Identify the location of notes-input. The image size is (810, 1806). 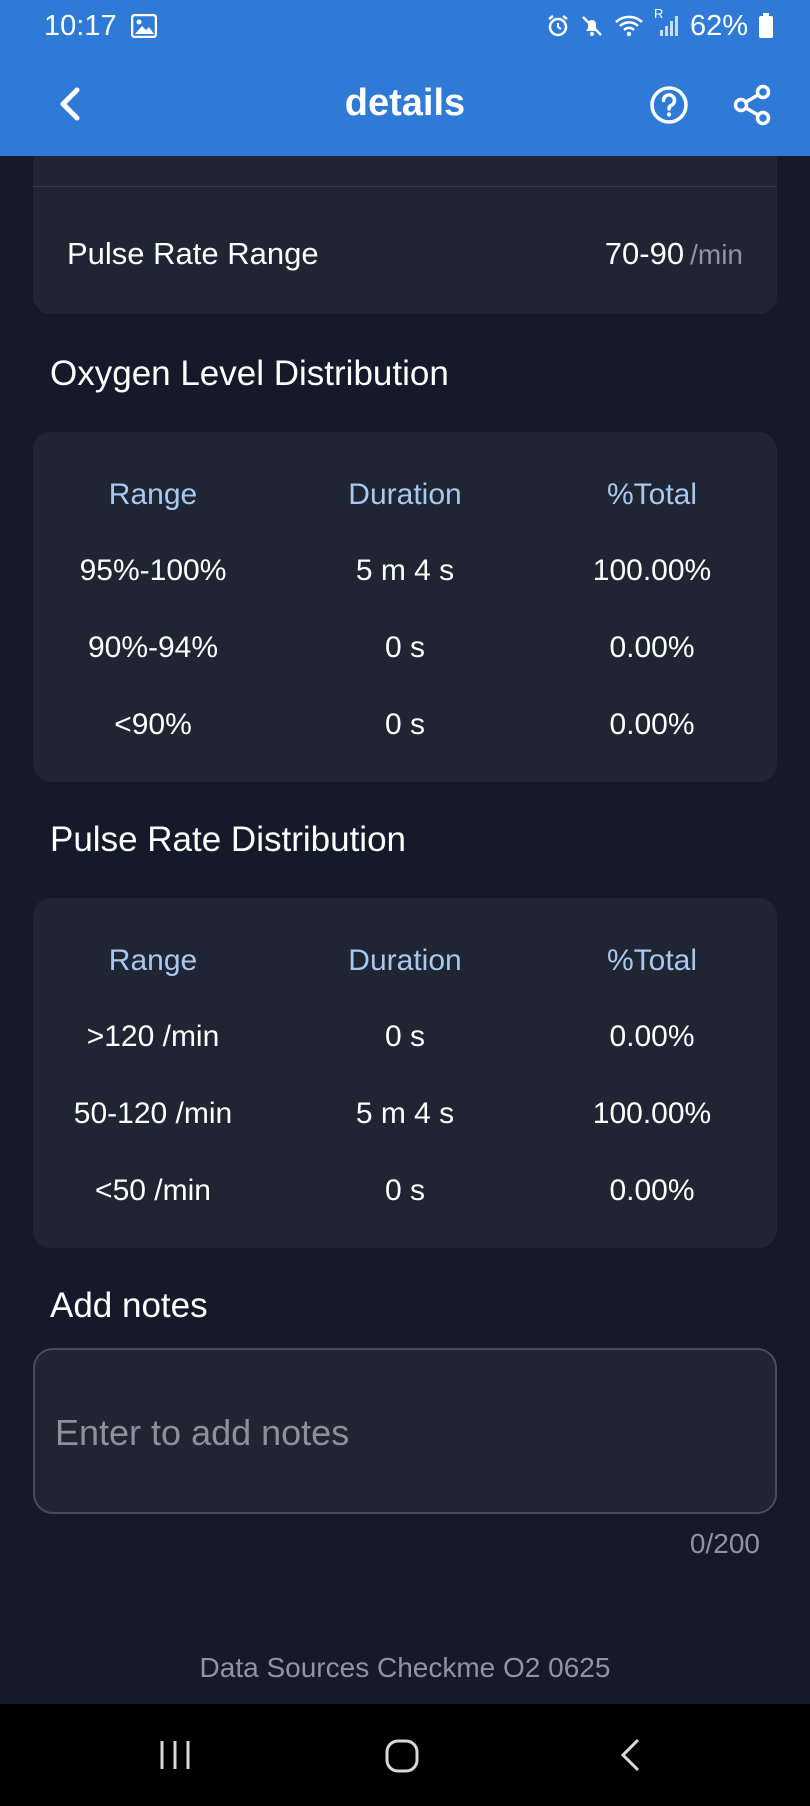
(405, 1433).